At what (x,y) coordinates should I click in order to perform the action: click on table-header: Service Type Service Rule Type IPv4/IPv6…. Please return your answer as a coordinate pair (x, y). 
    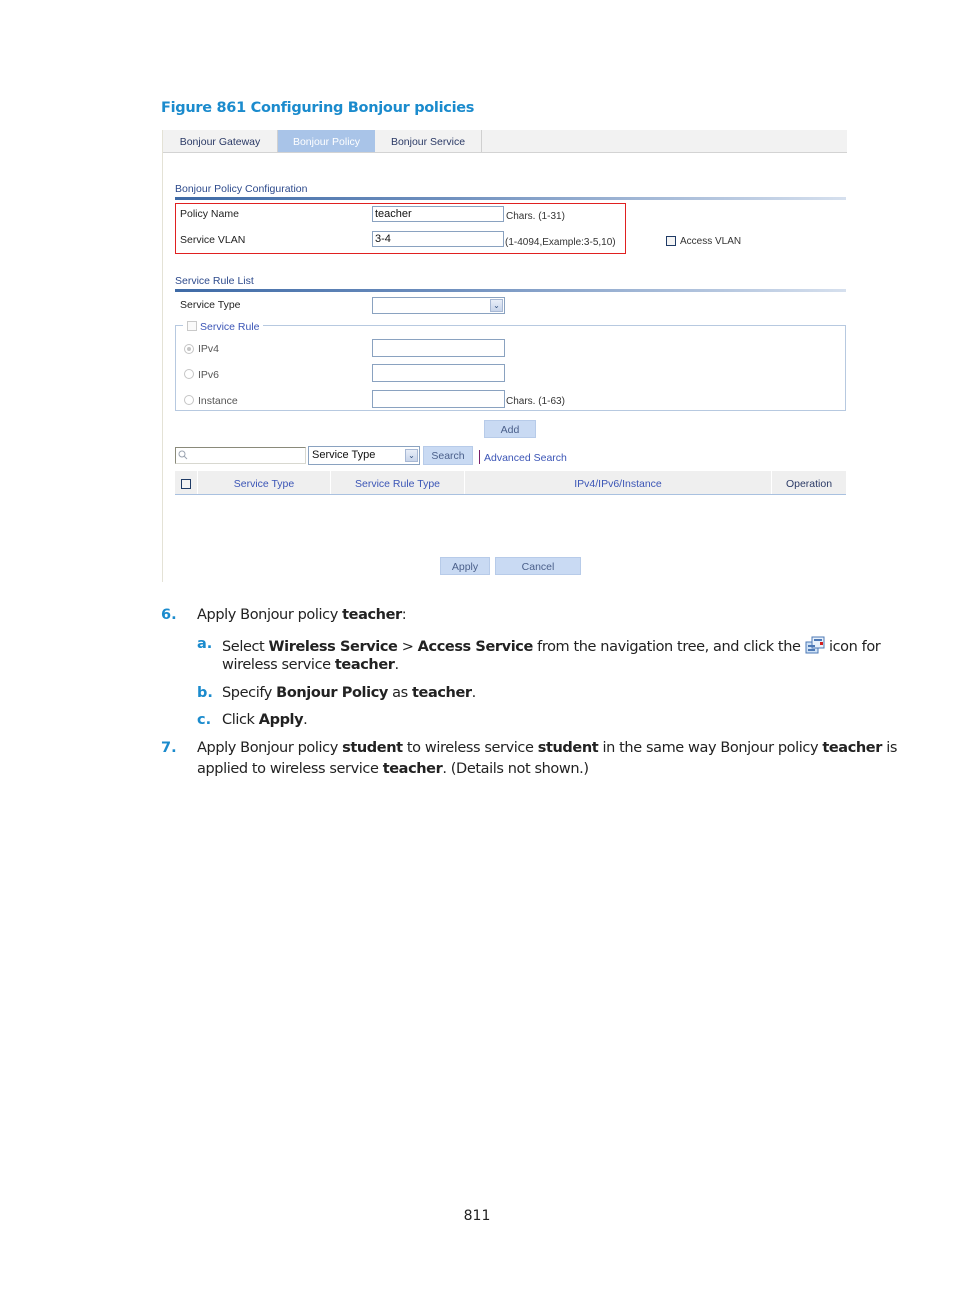
    Looking at the image, I should click on (510, 483).